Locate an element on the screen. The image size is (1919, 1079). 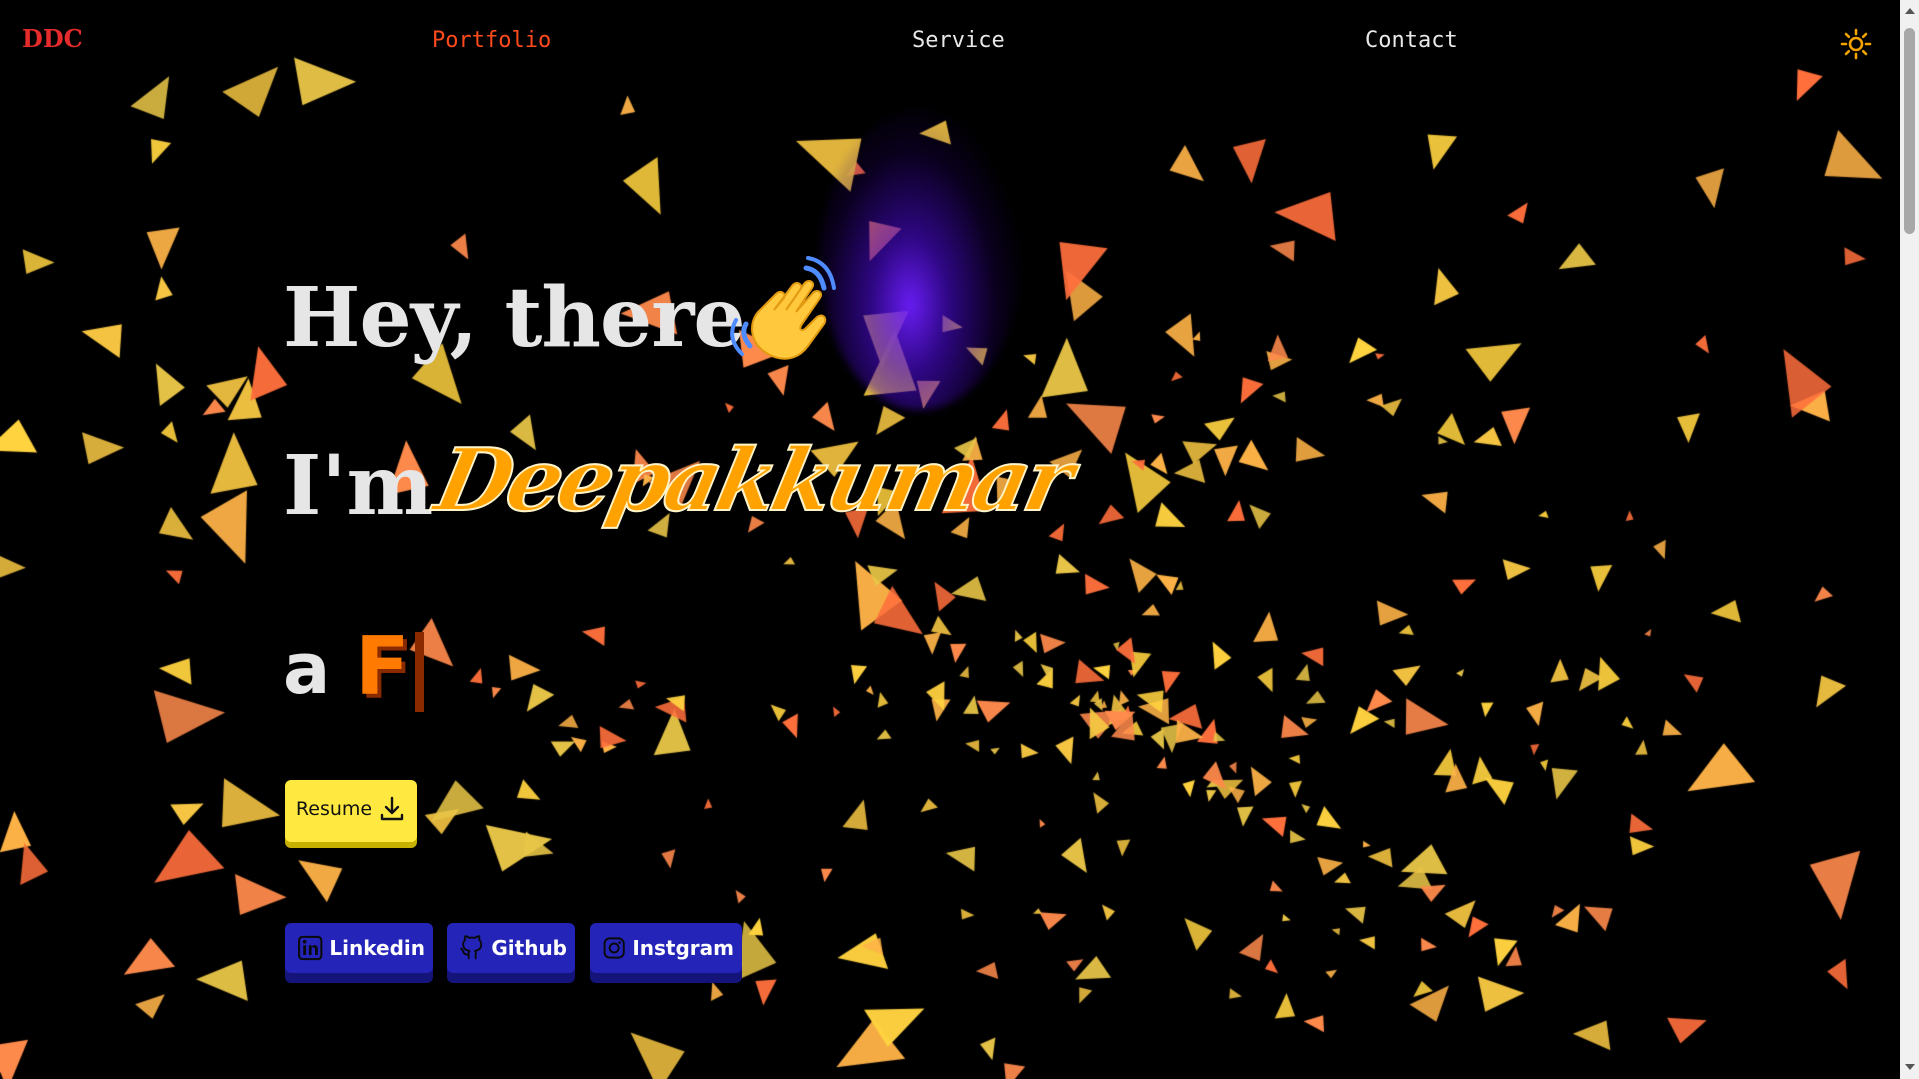
linkedin-label: Linkedin is located at coordinates (377, 948).